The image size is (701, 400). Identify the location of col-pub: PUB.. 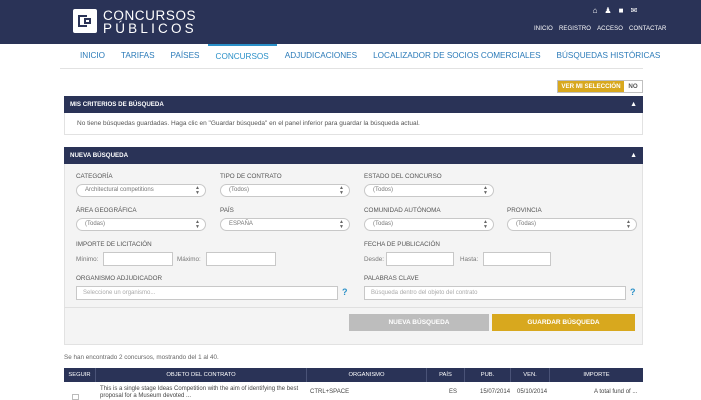
(488, 375).